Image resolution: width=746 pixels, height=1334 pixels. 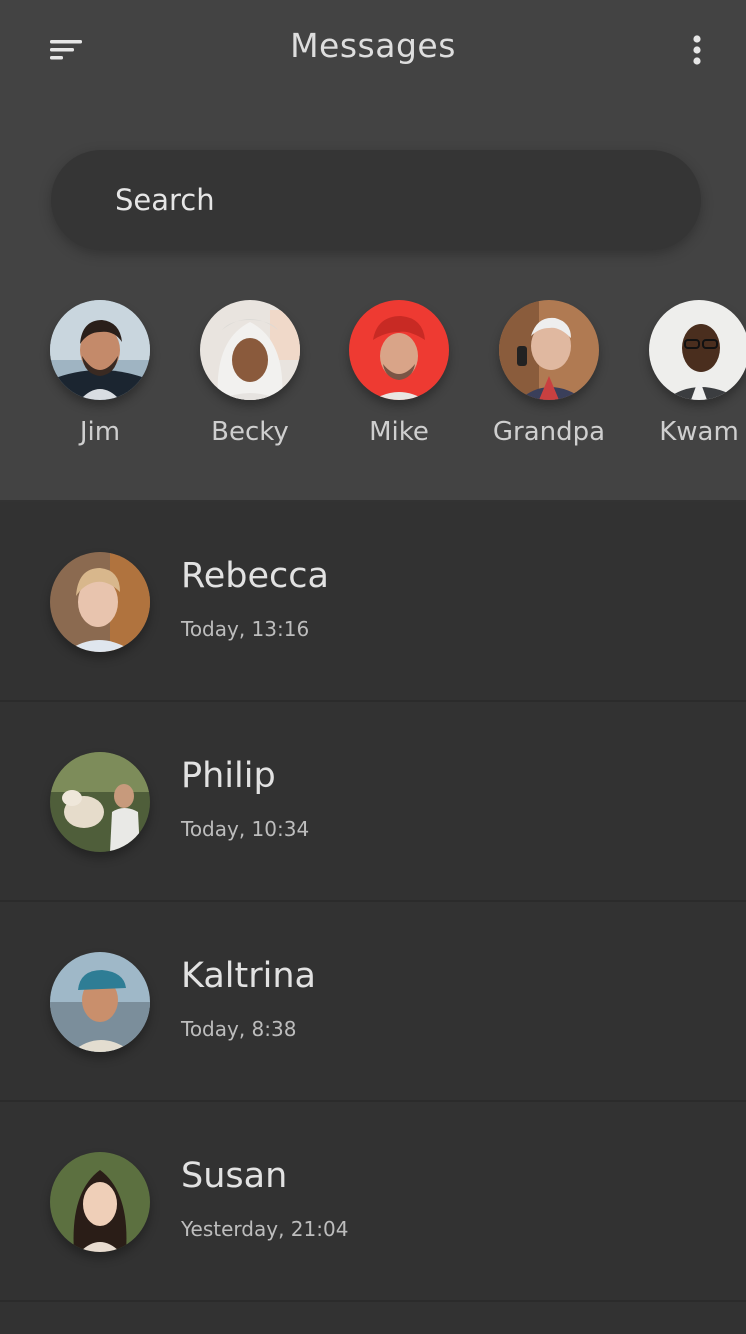 I want to click on contact-name: Kaltrina, so click(x=248, y=976).